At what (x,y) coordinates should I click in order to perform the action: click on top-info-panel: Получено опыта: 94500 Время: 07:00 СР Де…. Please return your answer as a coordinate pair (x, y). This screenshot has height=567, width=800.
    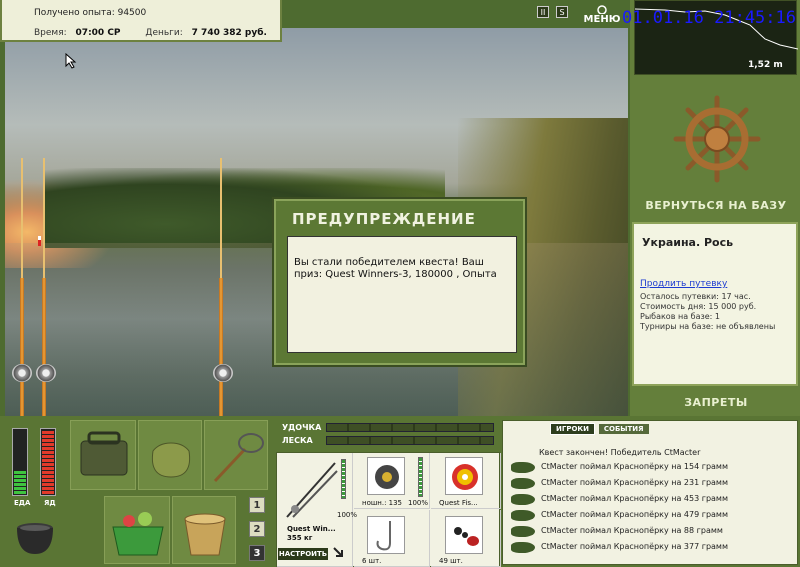
    Looking at the image, I should click on (141, 21).